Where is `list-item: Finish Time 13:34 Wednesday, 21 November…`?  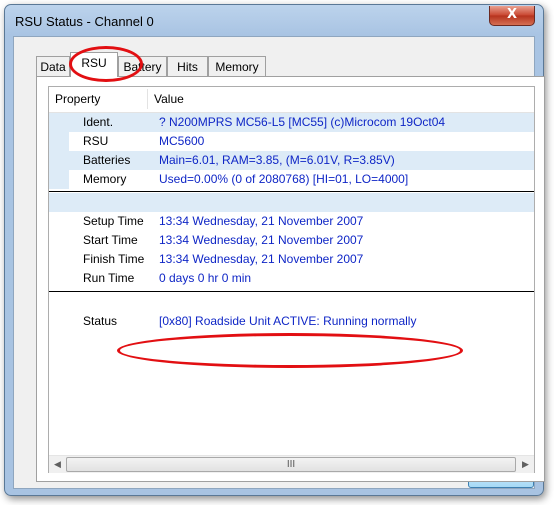
list-item: Finish Time 13:34 Wednesday, 21 November… is located at coordinates (291, 259).